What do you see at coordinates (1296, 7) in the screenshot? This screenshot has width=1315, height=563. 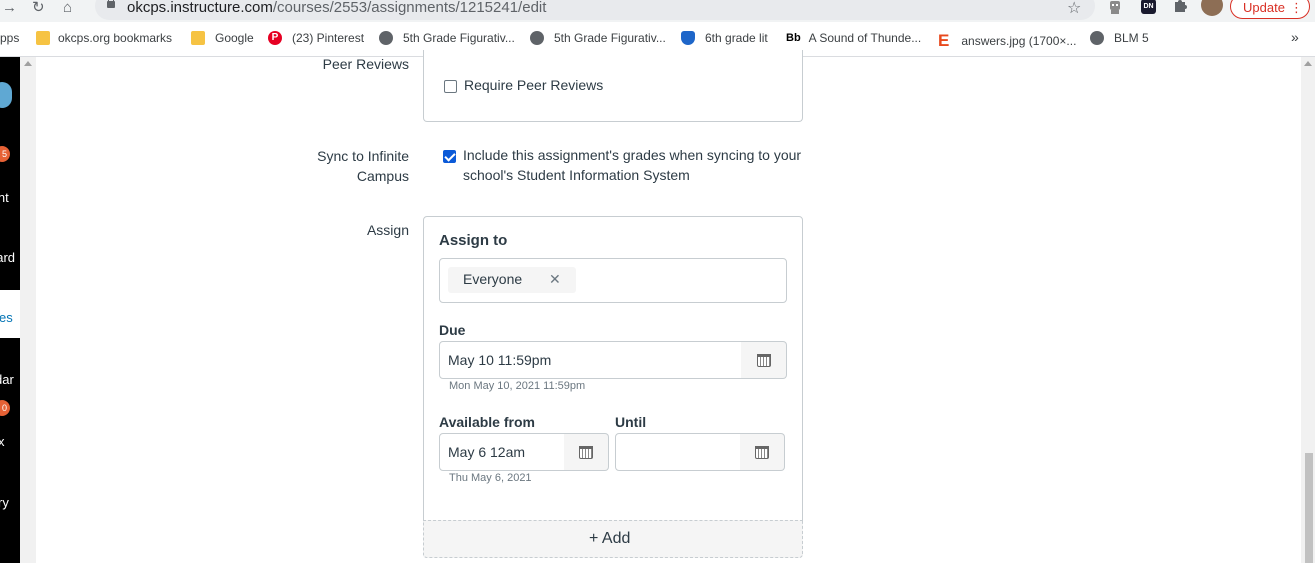 I see `more-vertical-icon: ⋮` at bounding box center [1296, 7].